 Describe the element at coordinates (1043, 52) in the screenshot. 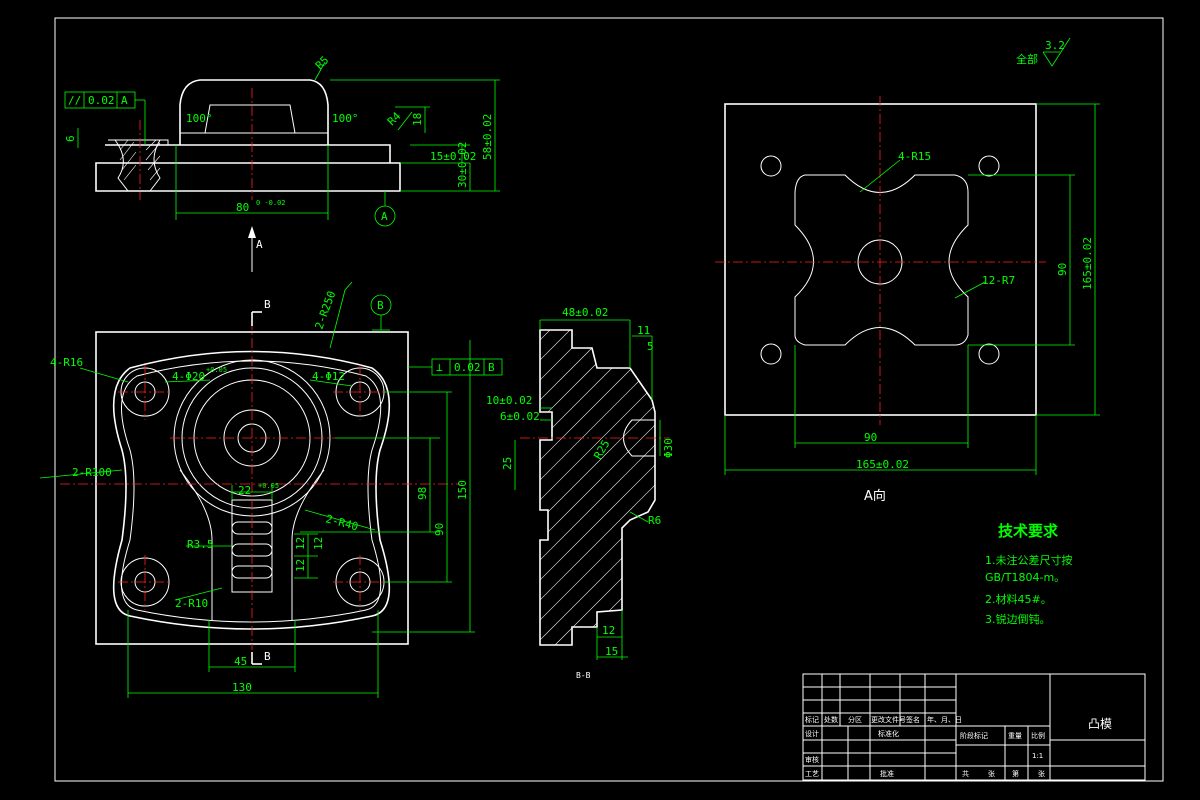

I see `roughness-symbol: 全部 3.2` at that location.